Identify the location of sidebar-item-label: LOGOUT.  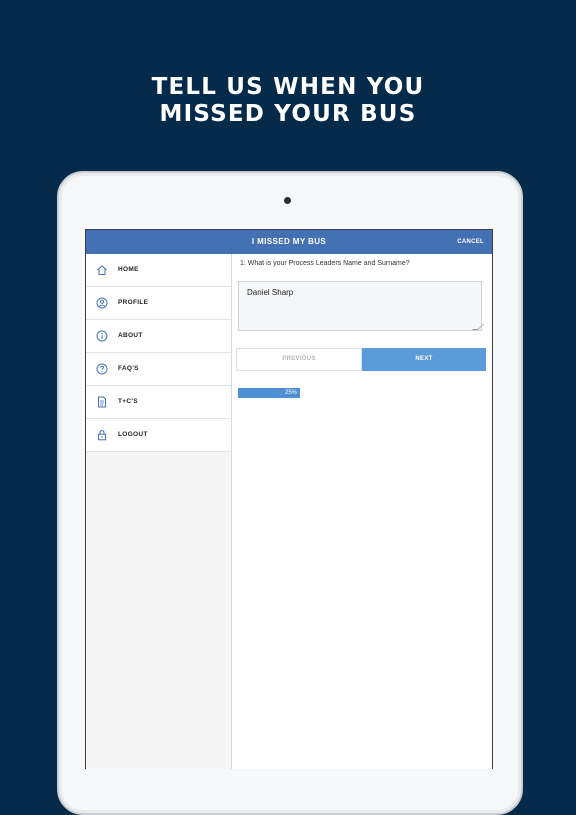
(133, 434).